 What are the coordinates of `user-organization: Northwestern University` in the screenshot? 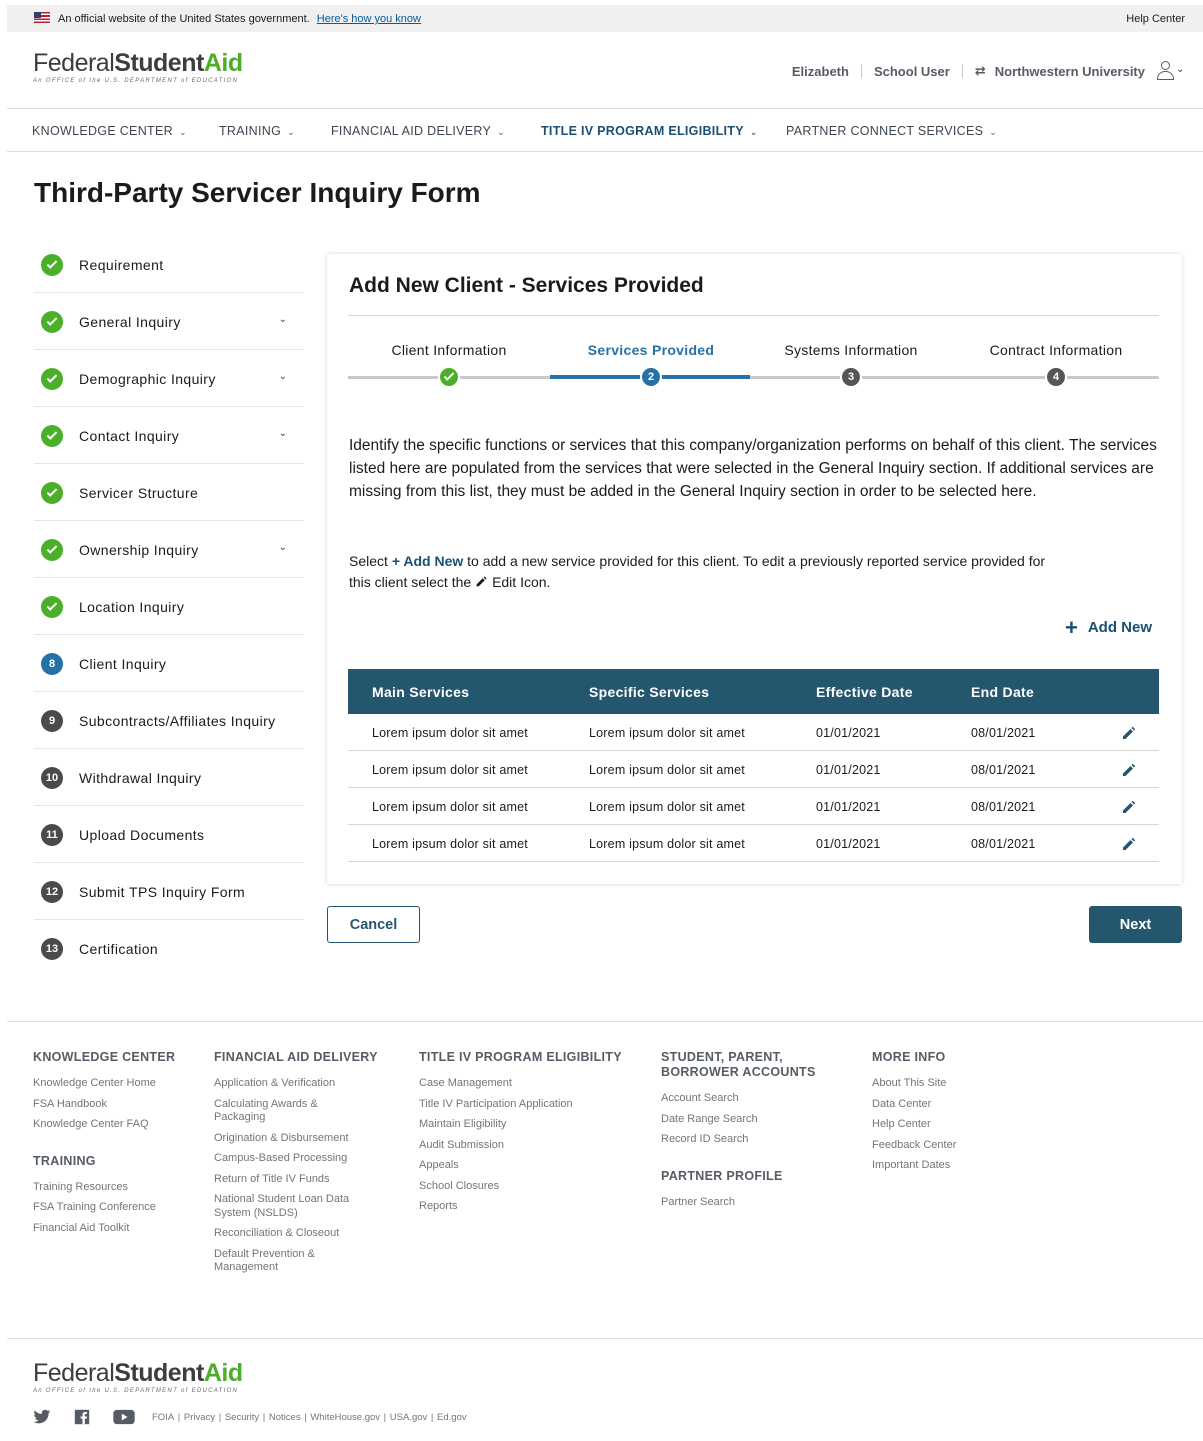 It's located at (1070, 71).